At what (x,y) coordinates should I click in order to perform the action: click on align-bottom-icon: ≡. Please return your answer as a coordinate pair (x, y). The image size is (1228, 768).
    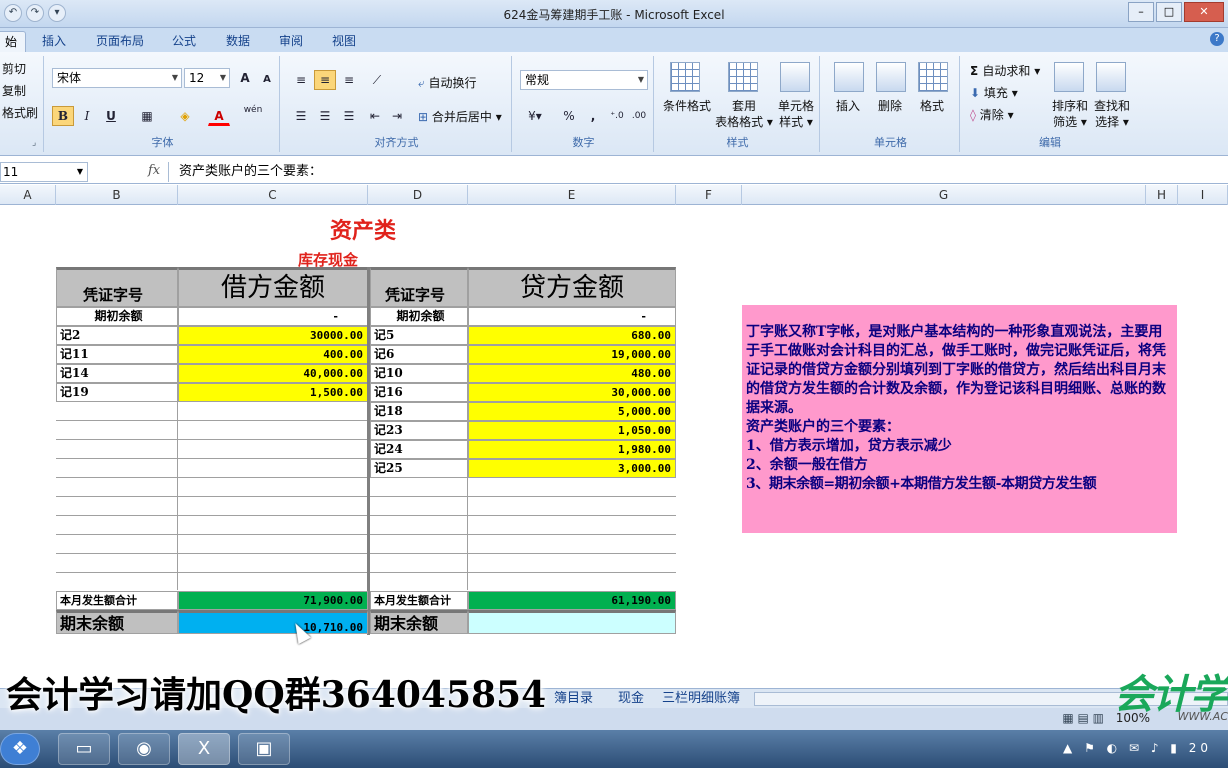
    Looking at the image, I should click on (349, 80).